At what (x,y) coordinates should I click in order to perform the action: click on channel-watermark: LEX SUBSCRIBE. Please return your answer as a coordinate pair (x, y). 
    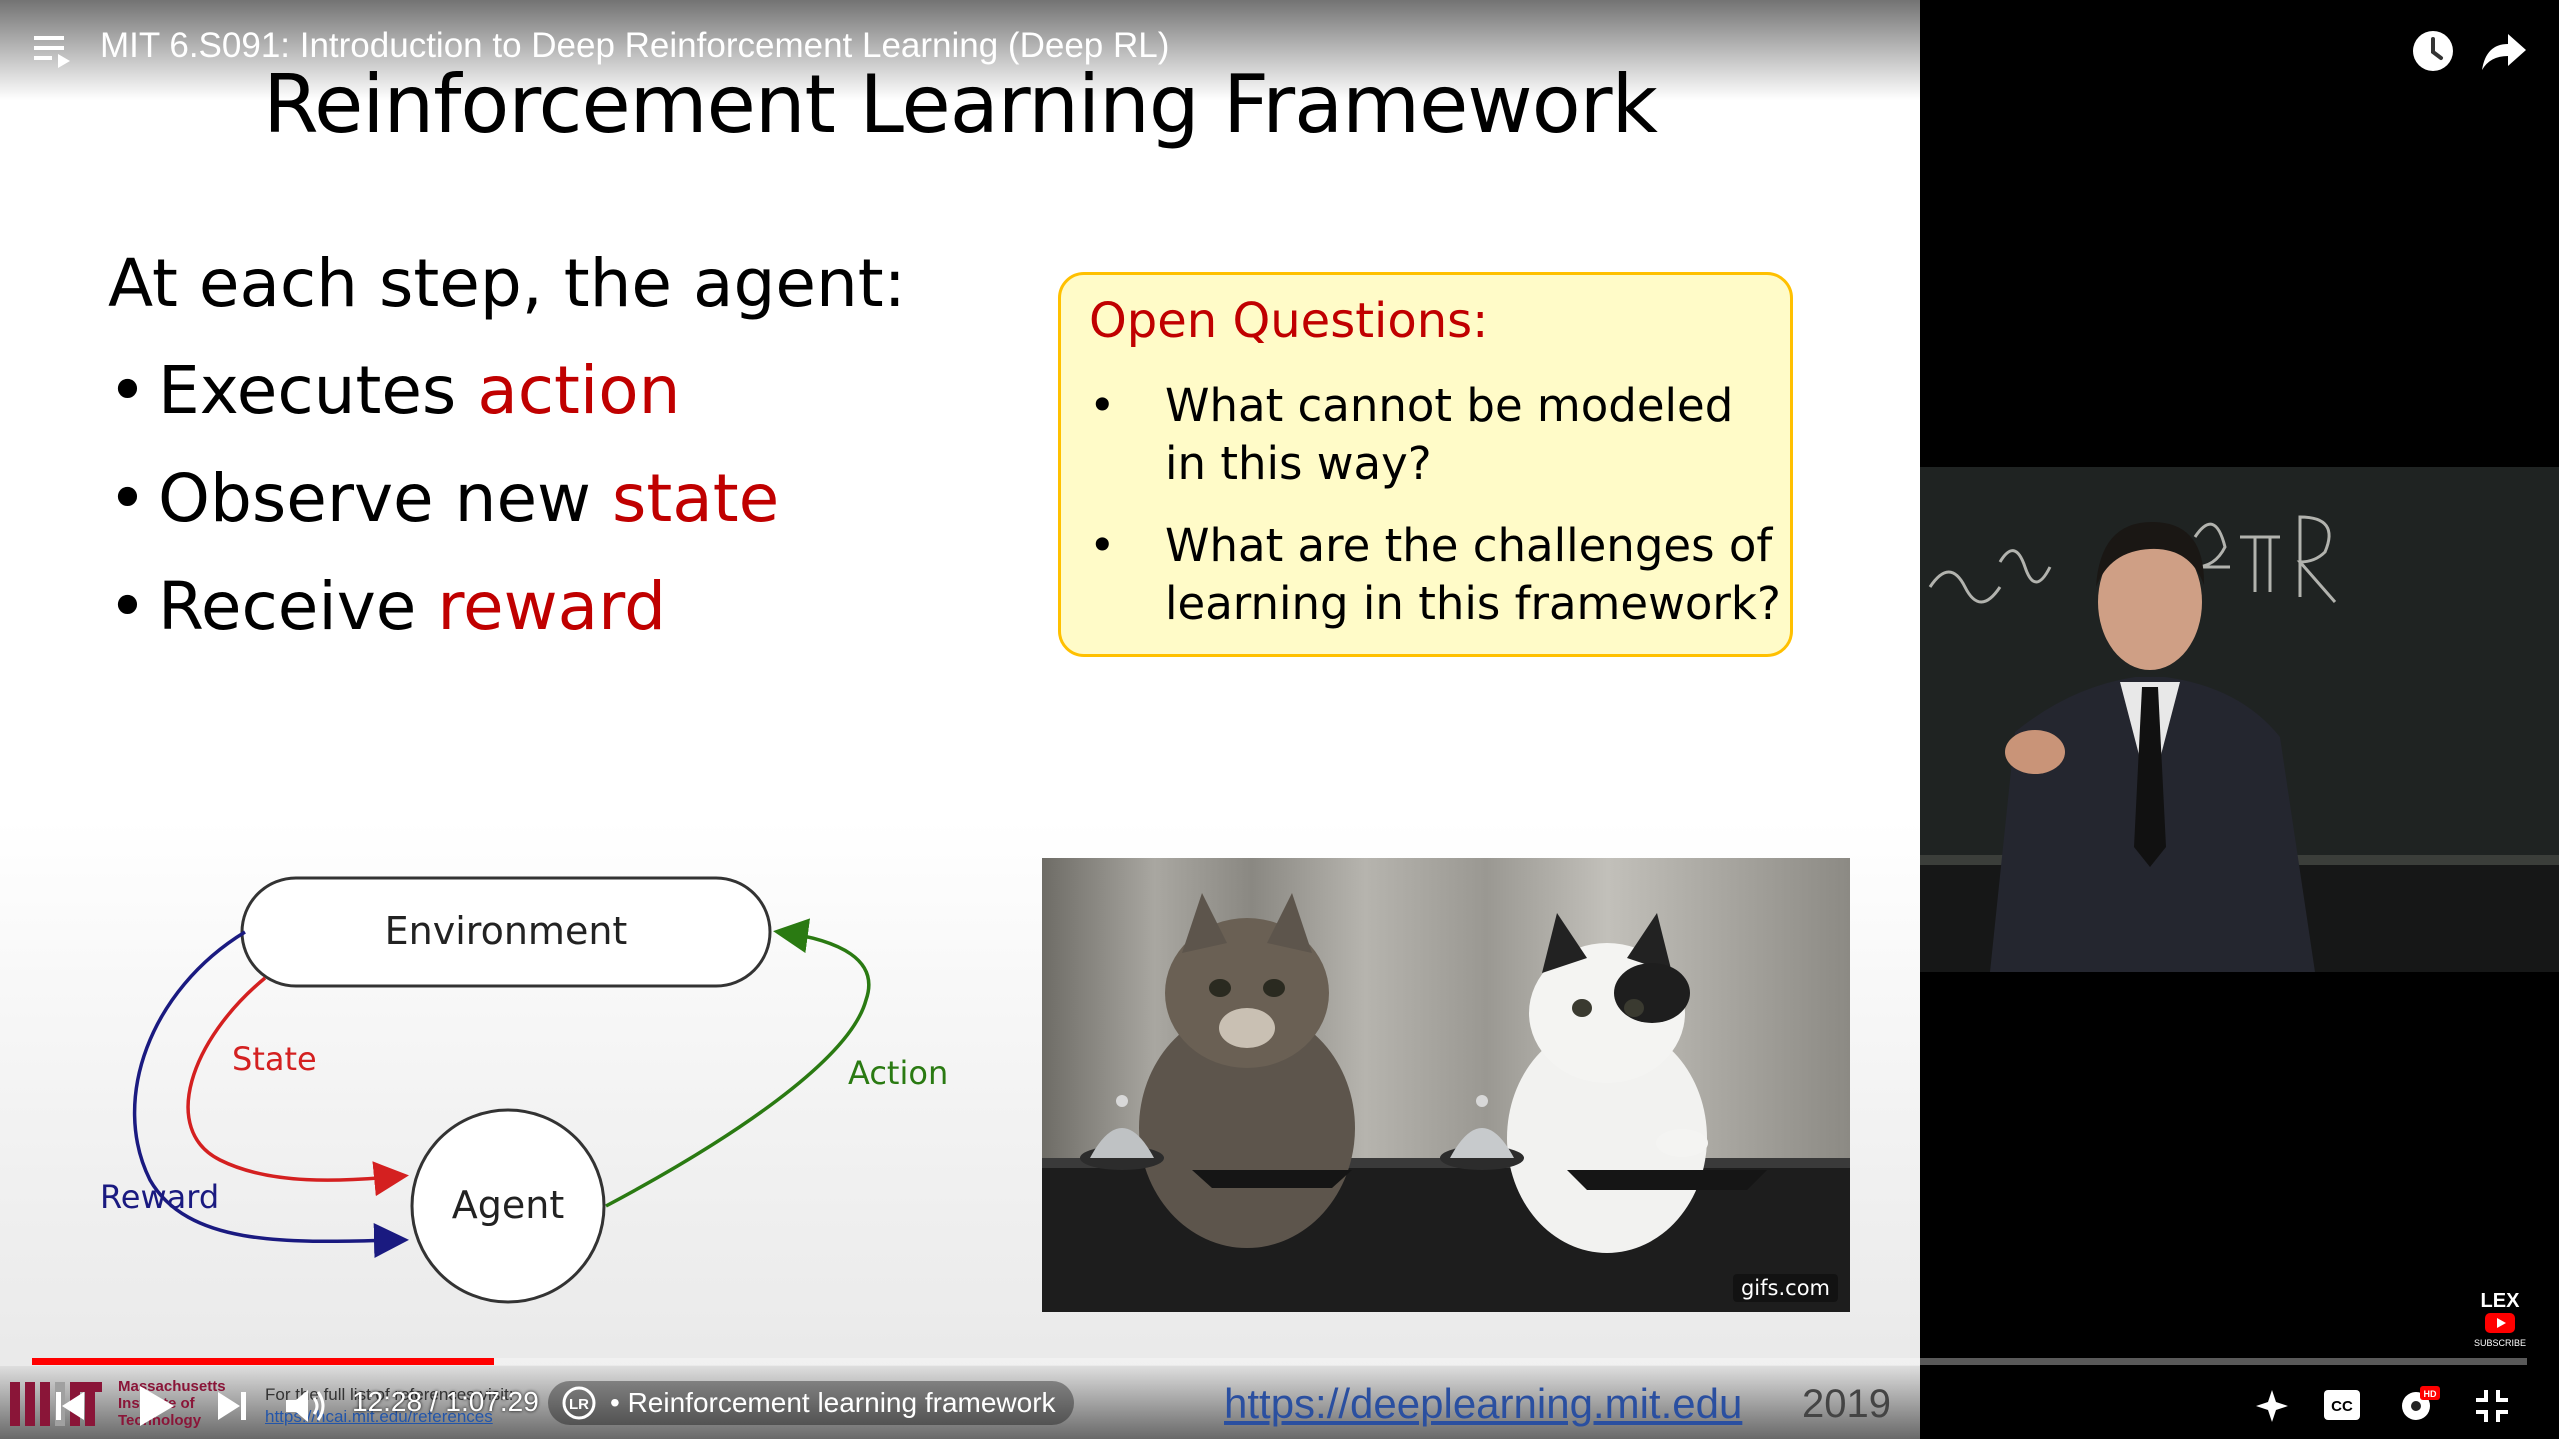
    Looking at the image, I should click on (2500, 1319).